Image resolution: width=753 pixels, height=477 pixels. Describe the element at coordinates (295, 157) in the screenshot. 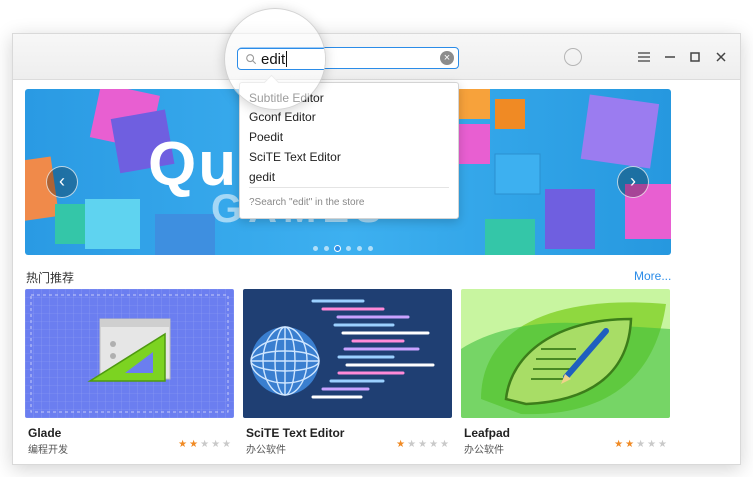

I see `suggestion-item: SciTE Text Editor` at that location.